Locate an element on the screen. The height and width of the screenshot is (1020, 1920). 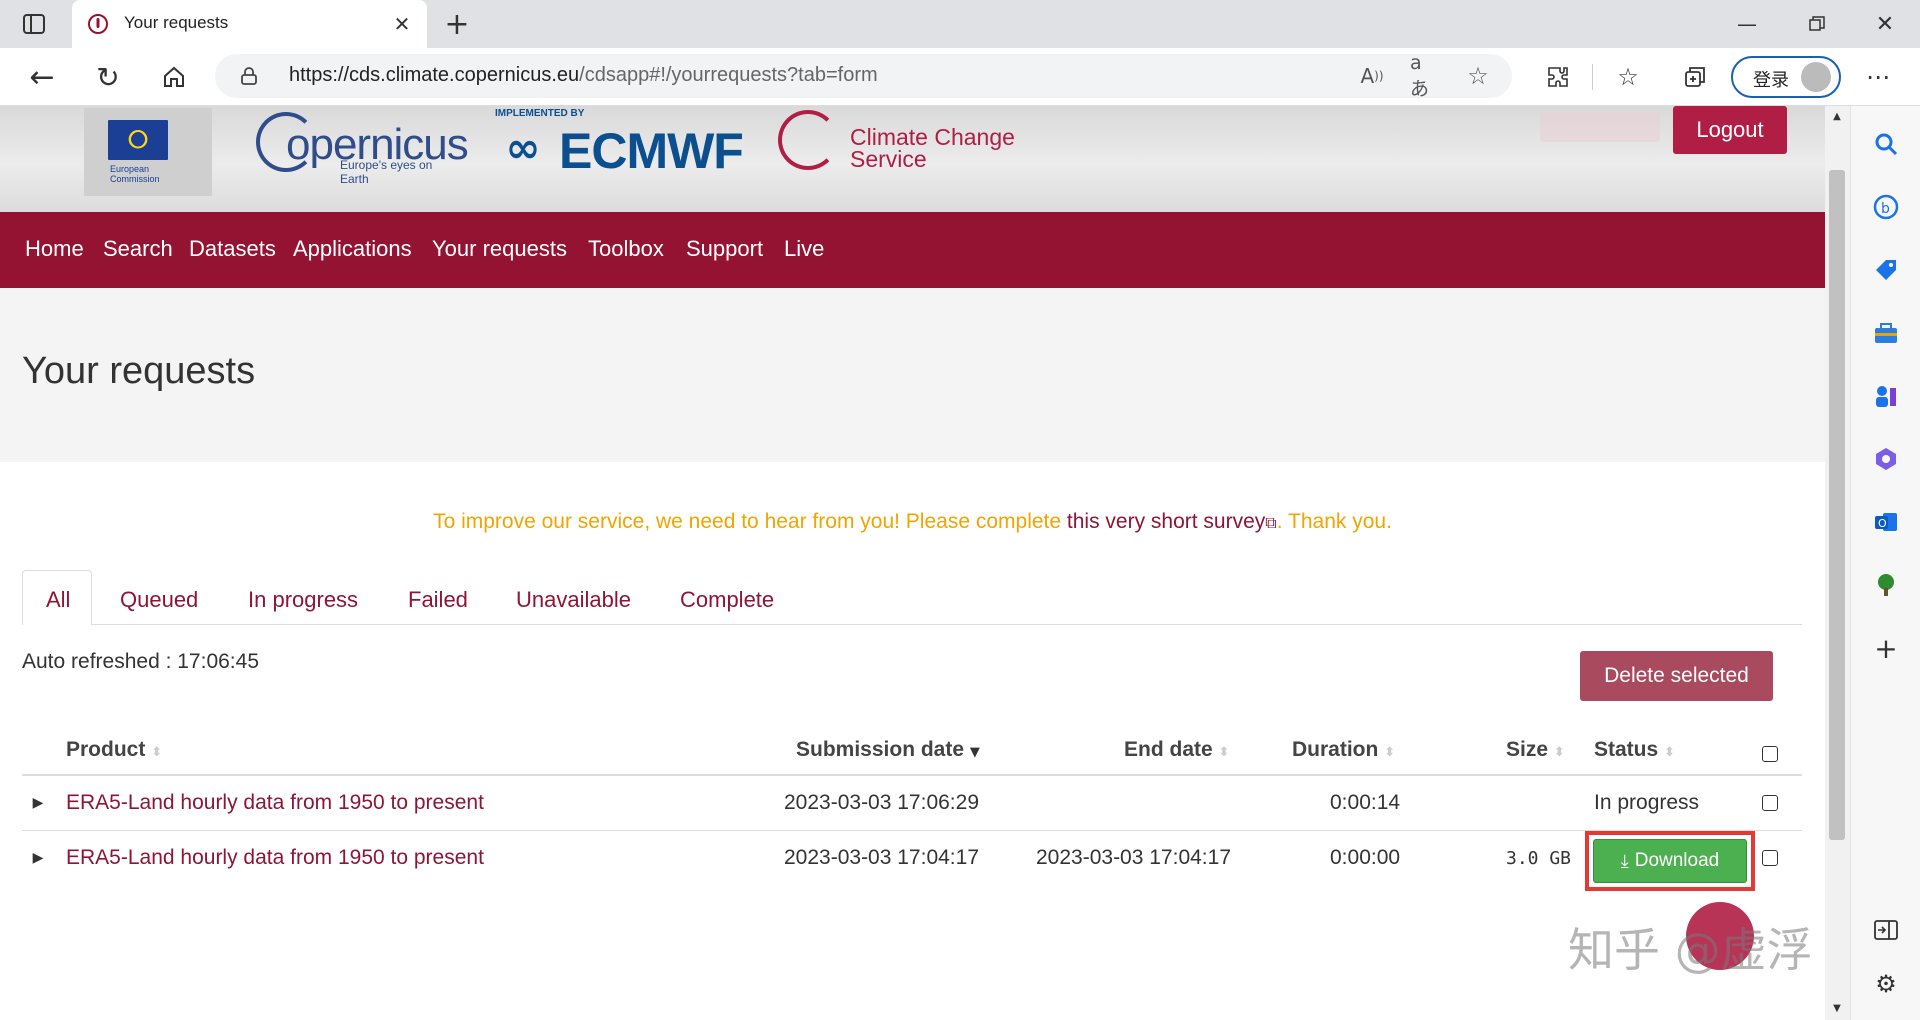
eu-logo: ⭘ European Commission is located at coordinates (148, 152).